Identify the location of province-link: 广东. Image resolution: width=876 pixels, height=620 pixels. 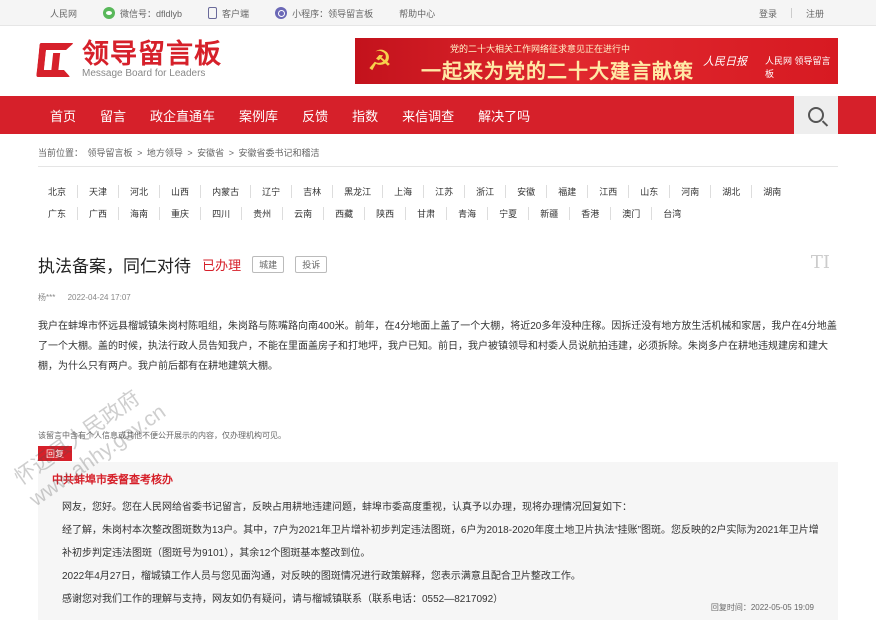
(57, 213).